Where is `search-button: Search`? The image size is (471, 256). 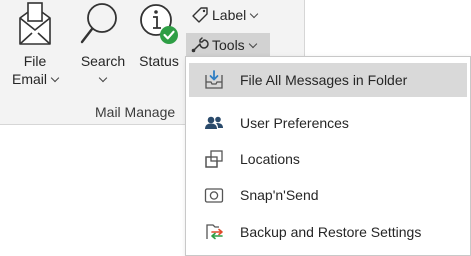 search-button: Search is located at coordinates (103, 47).